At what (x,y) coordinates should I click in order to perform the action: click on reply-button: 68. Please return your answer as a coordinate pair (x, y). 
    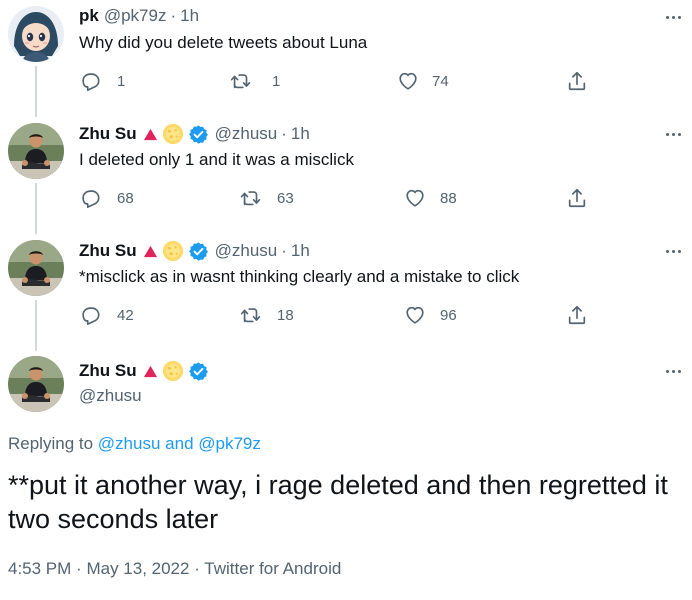
    Looking at the image, I should click on (106, 198).